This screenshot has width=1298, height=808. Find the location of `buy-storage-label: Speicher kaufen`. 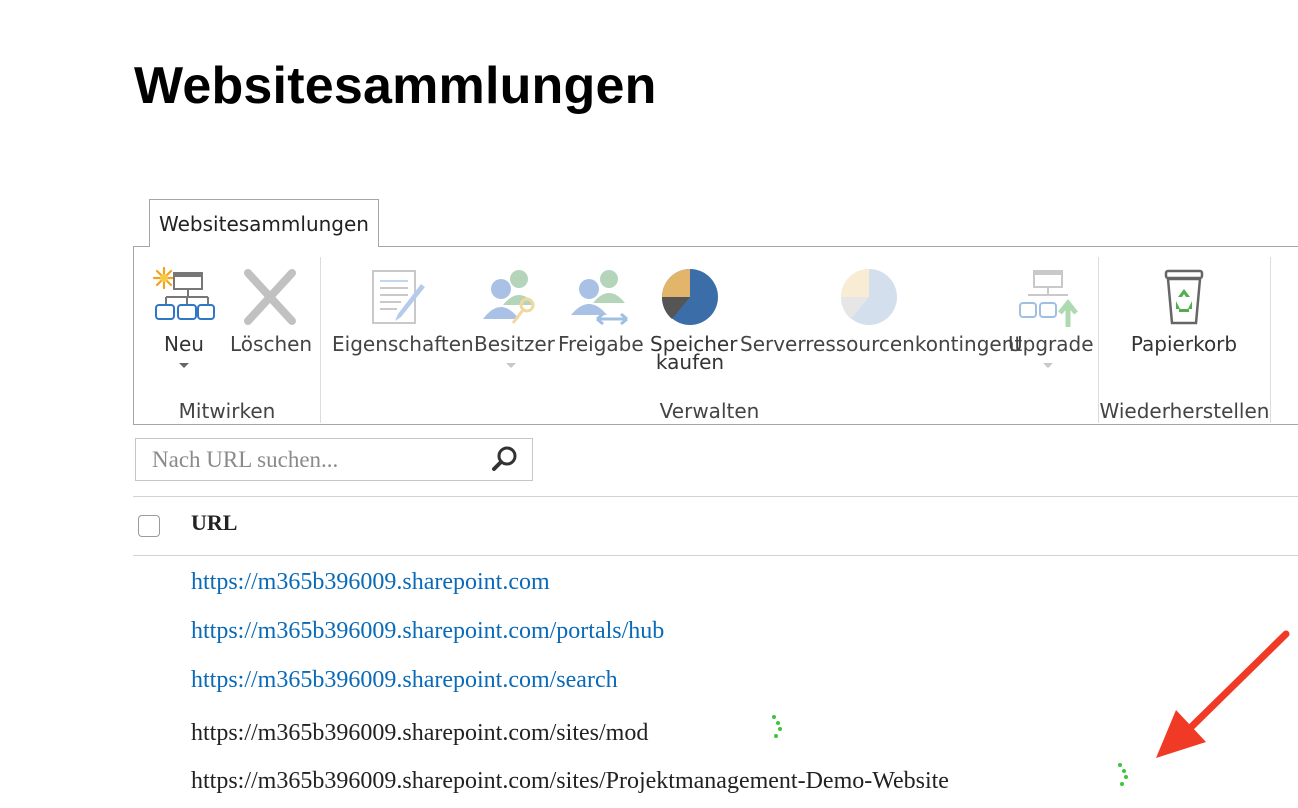

buy-storage-label: Speicher kaufen is located at coordinates (693, 354).